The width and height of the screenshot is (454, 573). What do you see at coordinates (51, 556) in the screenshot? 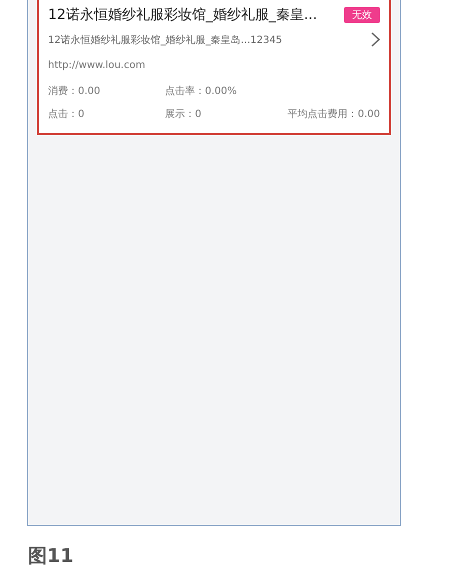
I see `figure-caption: 图11` at bounding box center [51, 556].